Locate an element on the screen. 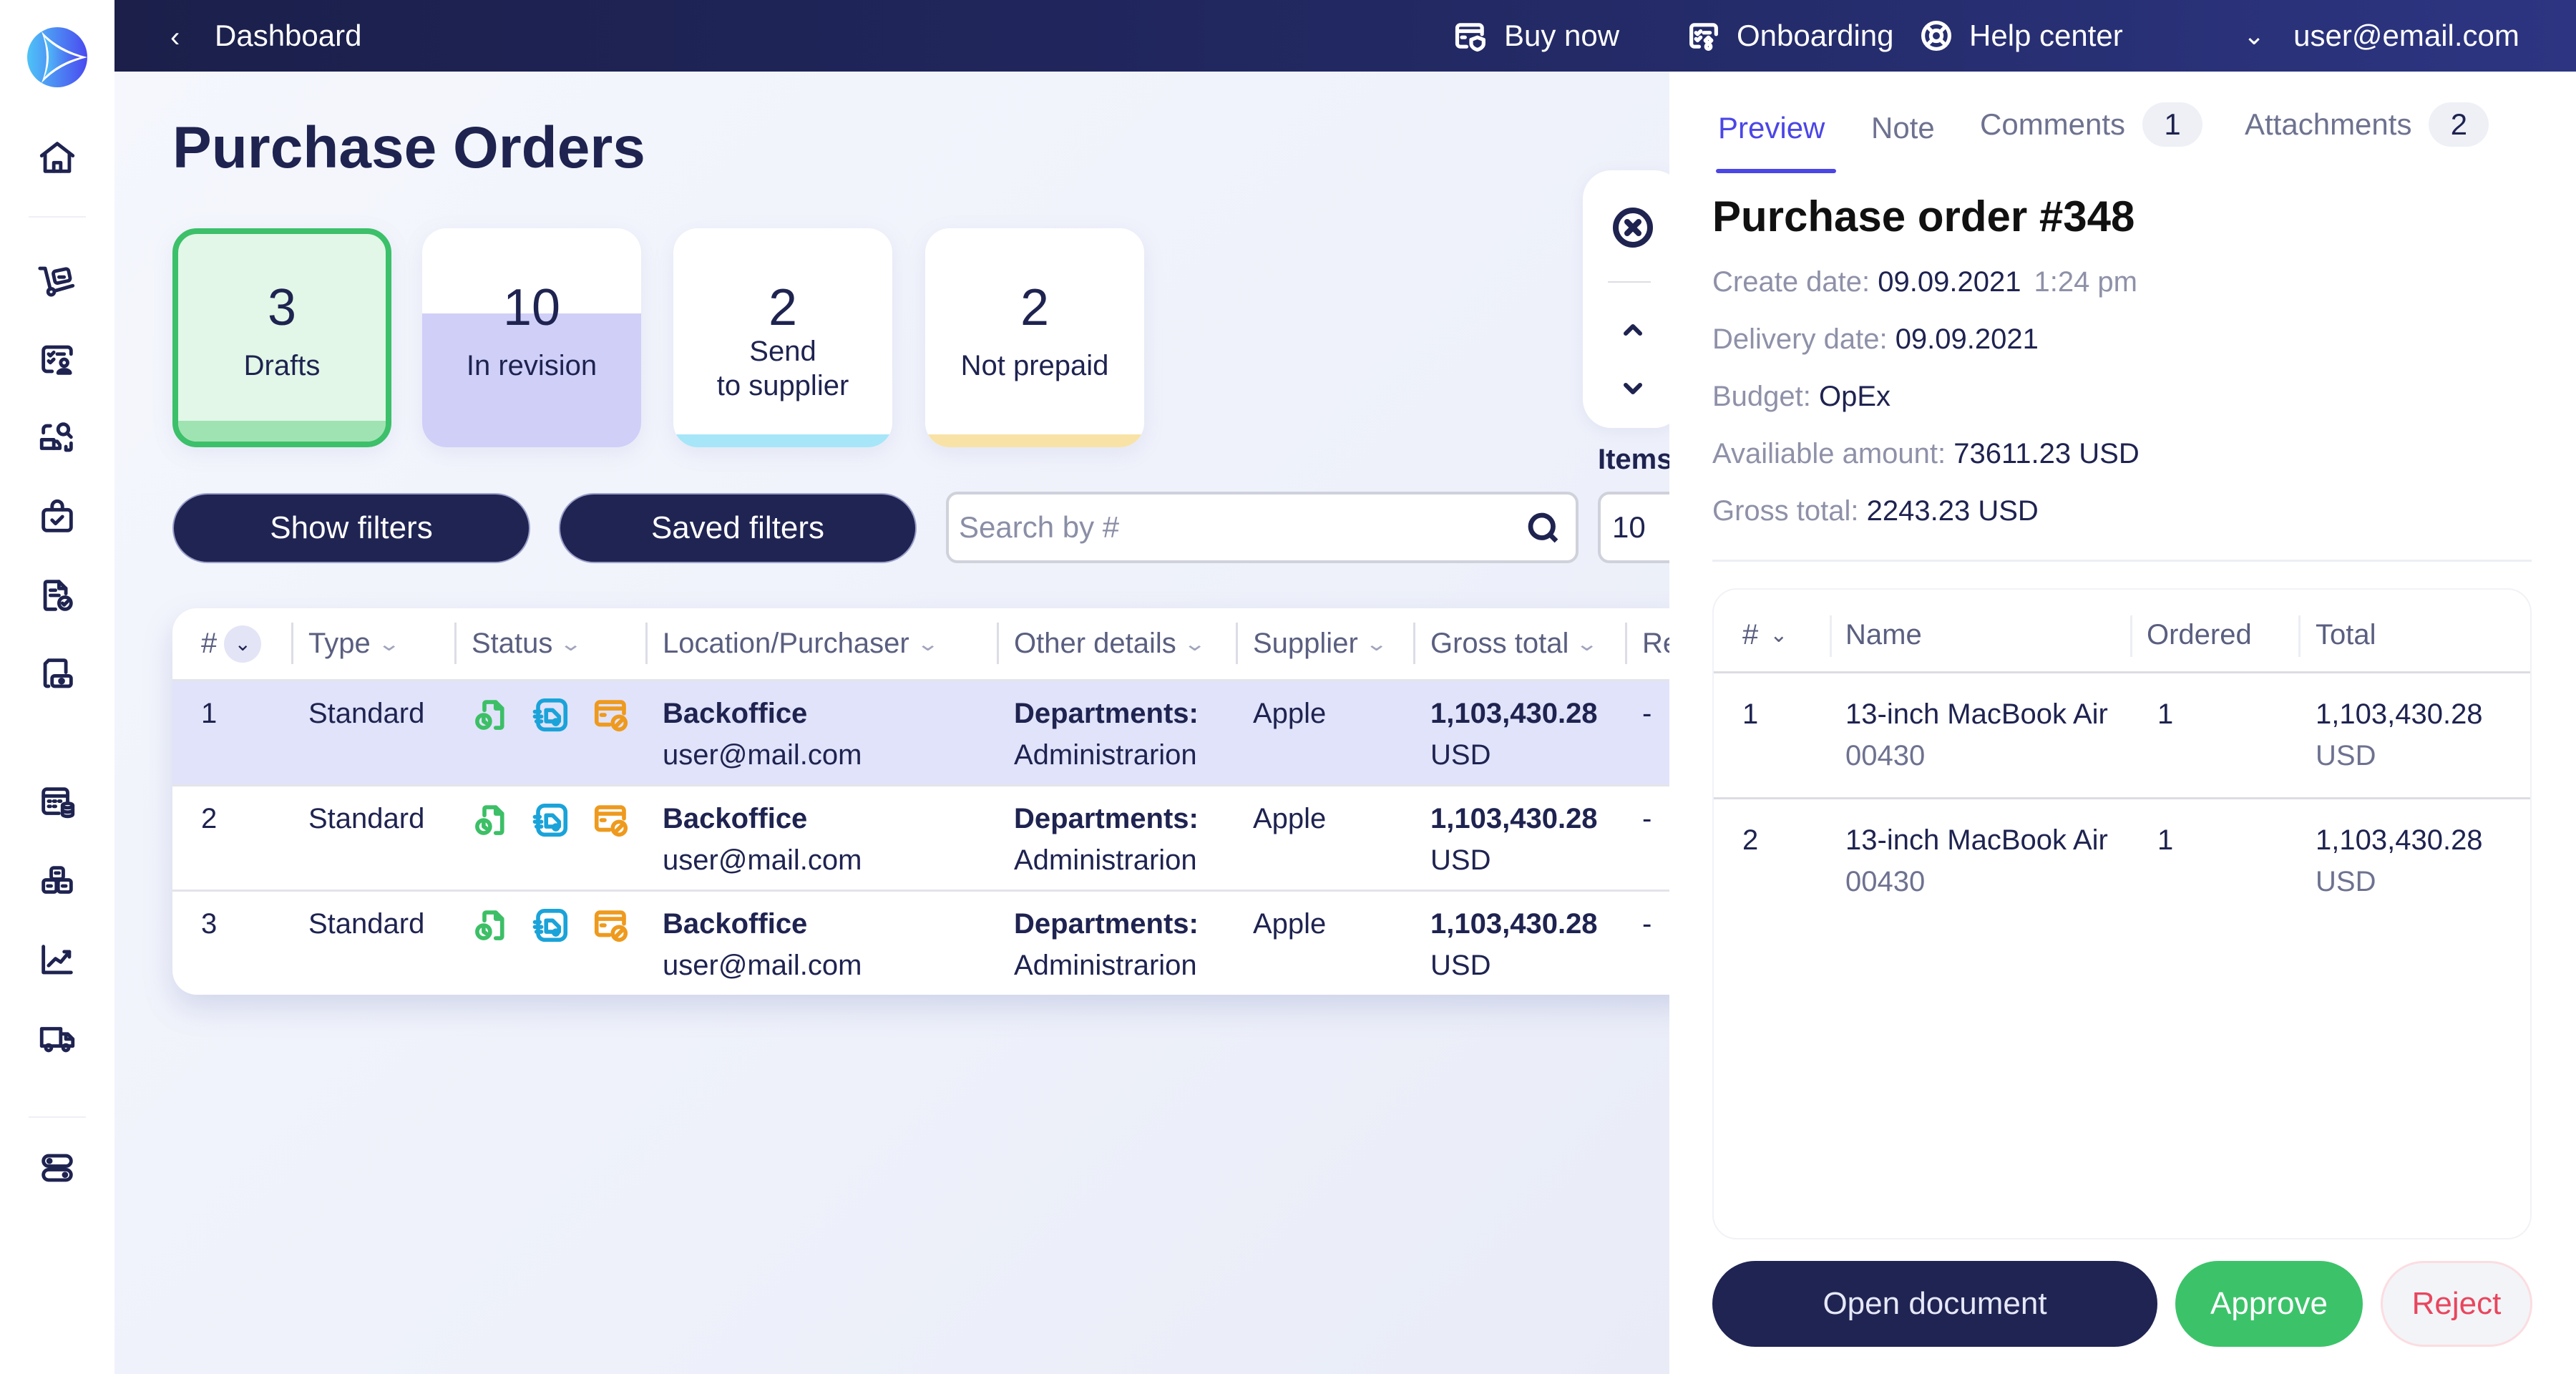 The width and height of the screenshot is (2576, 1374). row-status-icons is located at coordinates (551, 715).